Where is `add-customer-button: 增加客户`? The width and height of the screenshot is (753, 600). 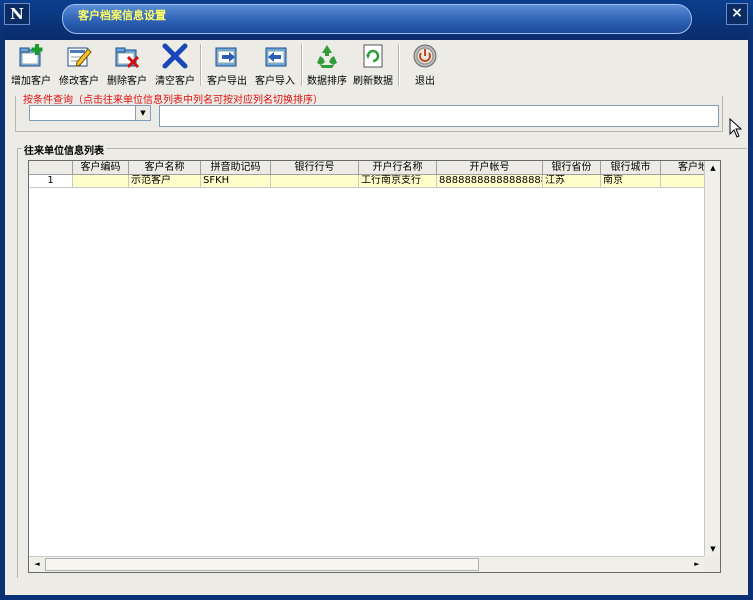
add-customer-button: 增加客户 is located at coordinates (31, 66).